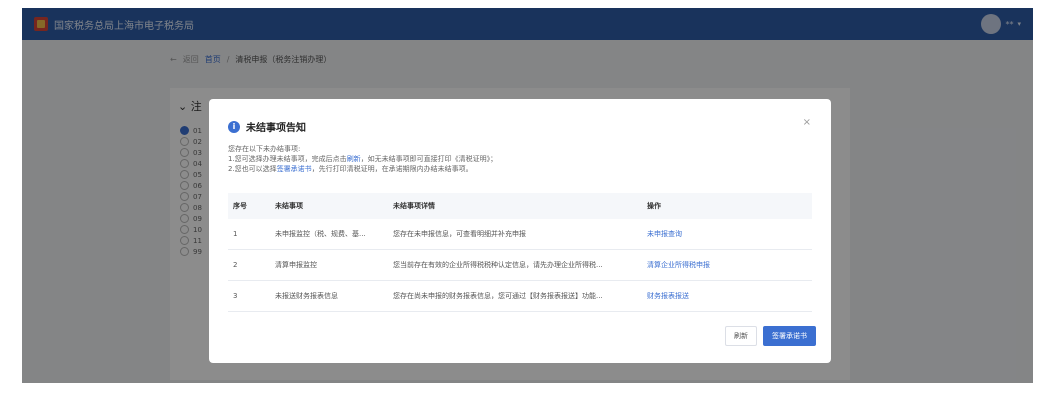 The image size is (1055, 393). I want to click on row-item: 清算申报监控, so click(329, 265).